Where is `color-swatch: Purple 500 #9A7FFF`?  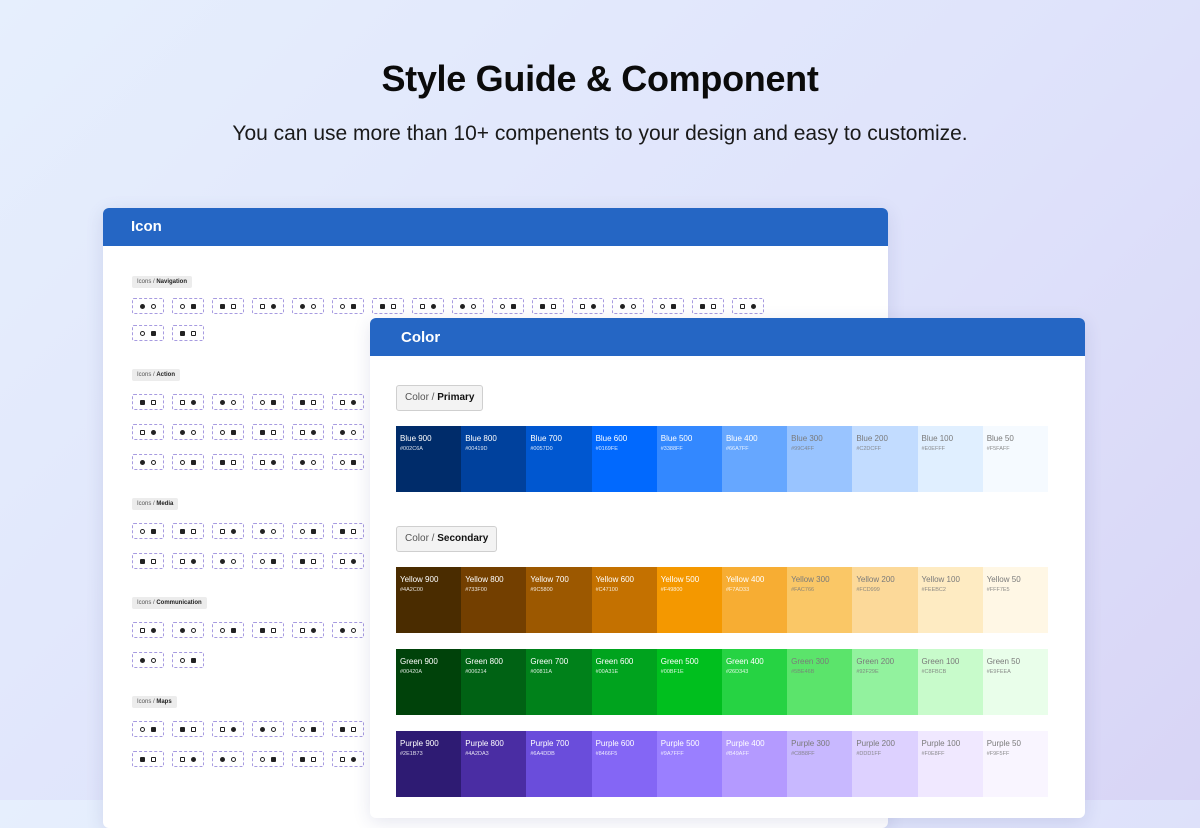 color-swatch: Purple 500 #9A7FFF is located at coordinates (689, 764).